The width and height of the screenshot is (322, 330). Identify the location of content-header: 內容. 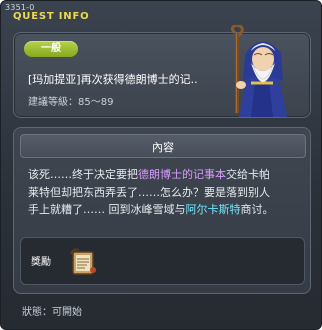
(163, 146).